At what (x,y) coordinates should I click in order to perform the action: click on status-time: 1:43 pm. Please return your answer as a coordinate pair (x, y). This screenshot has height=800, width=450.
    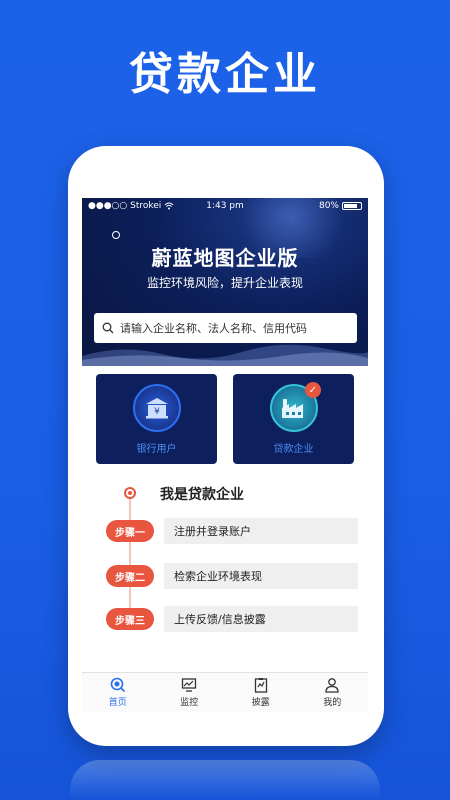
    Looking at the image, I should click on (225, 206).